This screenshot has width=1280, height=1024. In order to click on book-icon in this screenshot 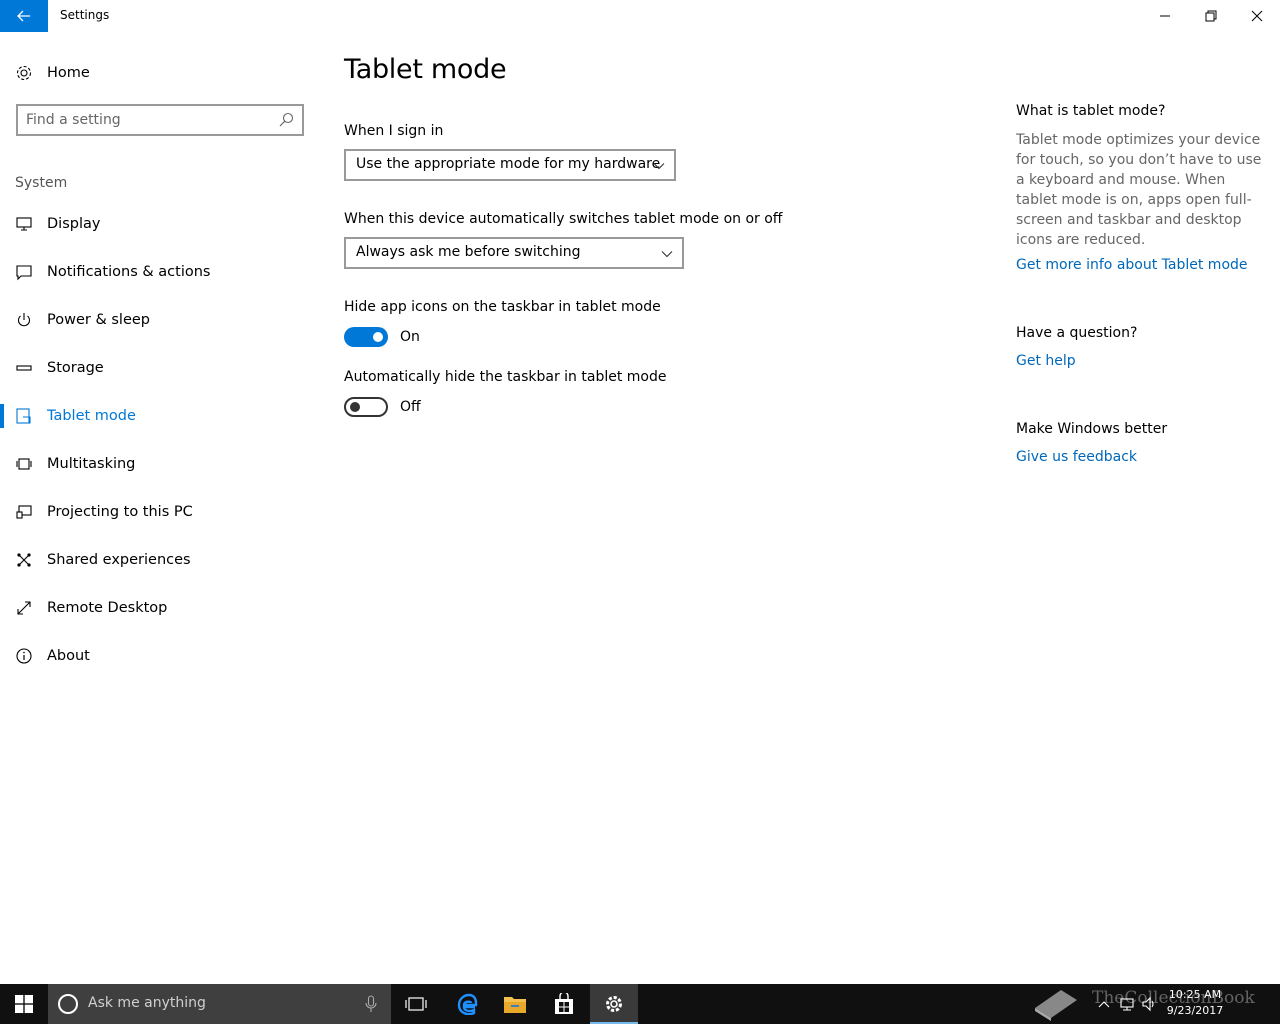, I will do `click(1056, 1005)`.